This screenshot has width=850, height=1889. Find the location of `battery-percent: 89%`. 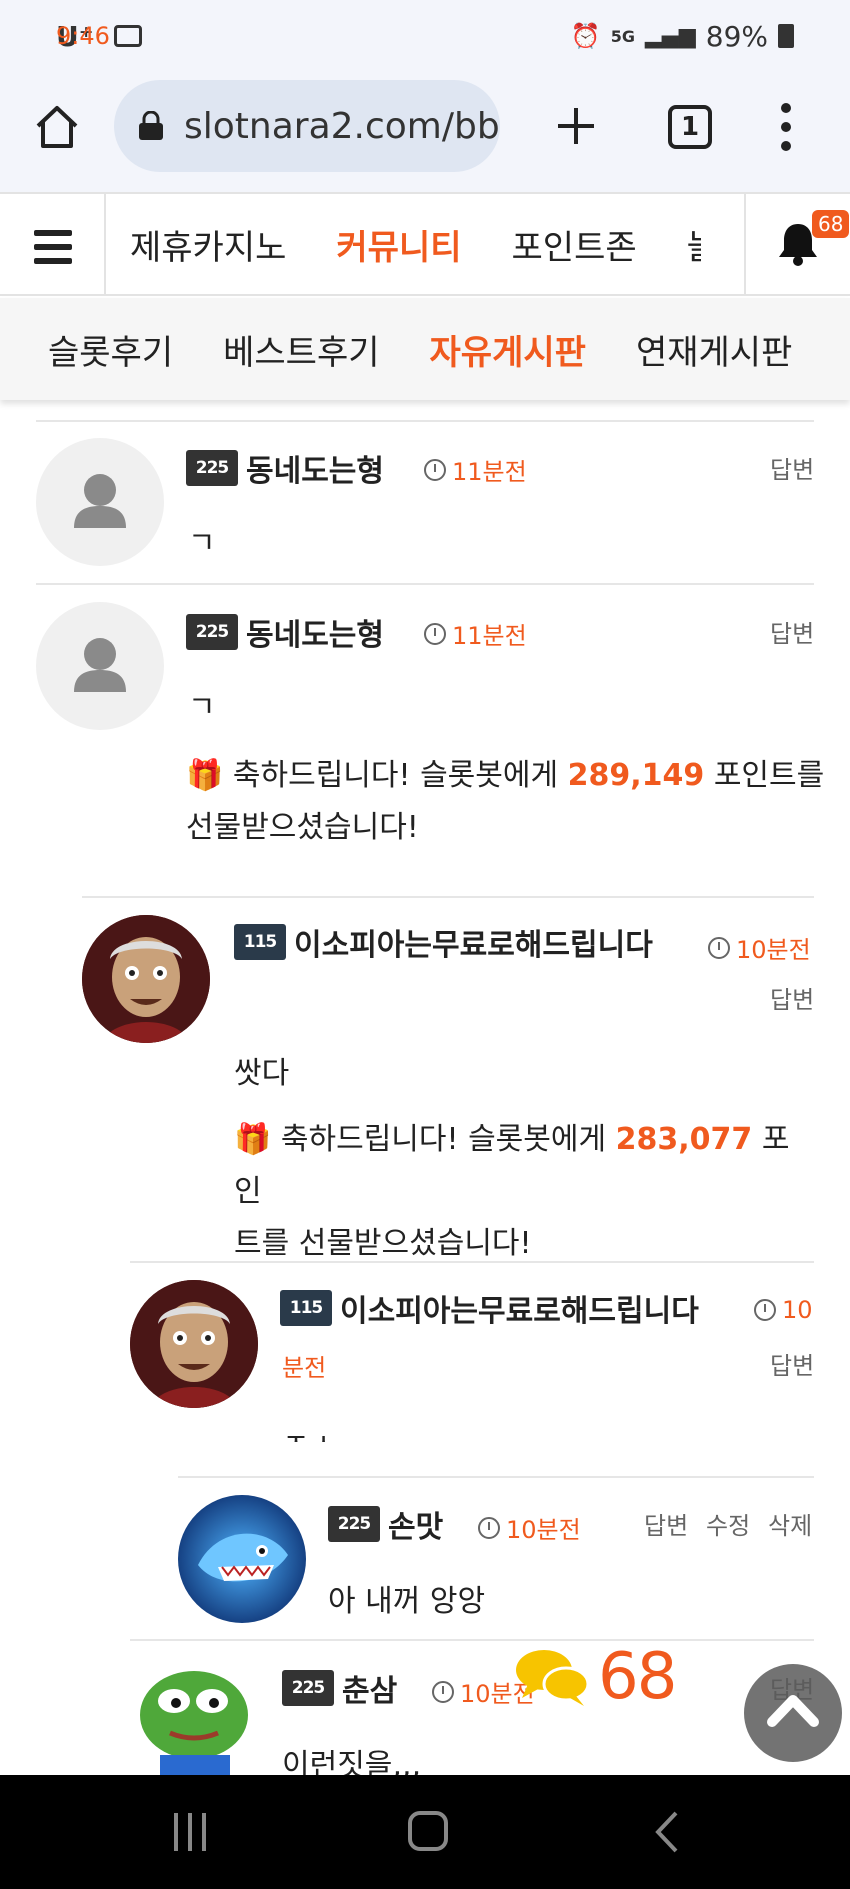

battery-percent: 89% is located at coordinates (736, 36).